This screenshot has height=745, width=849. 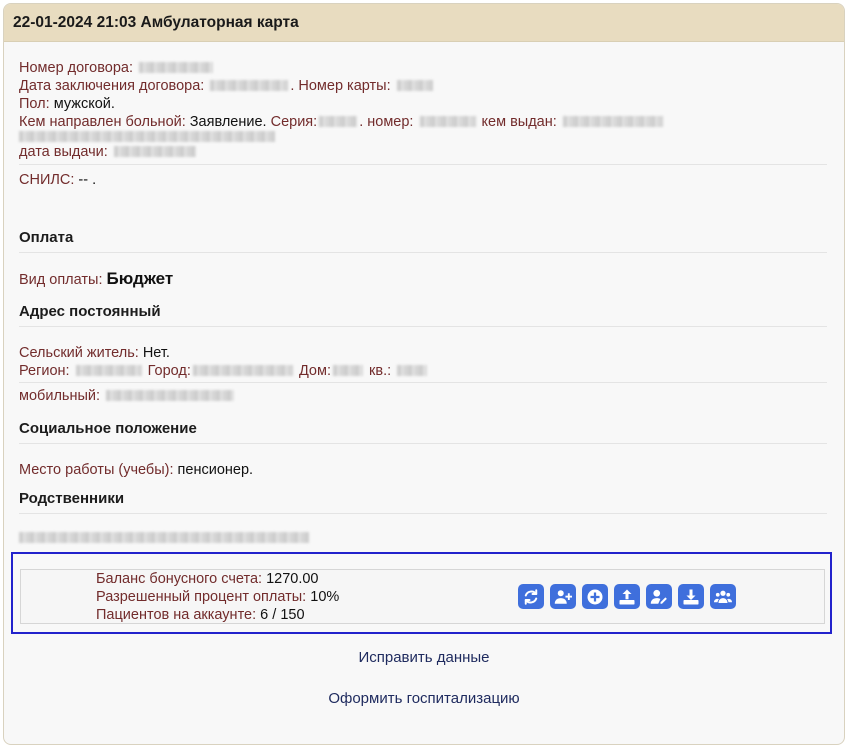 What do you see at coordinates (424, 698) in the screenshot?
I see `hospitalize-link: Оформить госпитализацию` at bounding box center [424, 698].